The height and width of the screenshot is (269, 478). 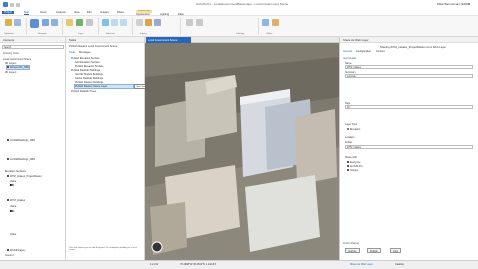 What do you see at coordinates (409, 76) in the screenshot?
I see `summary-field: summary` at bounding box center [409, 76].